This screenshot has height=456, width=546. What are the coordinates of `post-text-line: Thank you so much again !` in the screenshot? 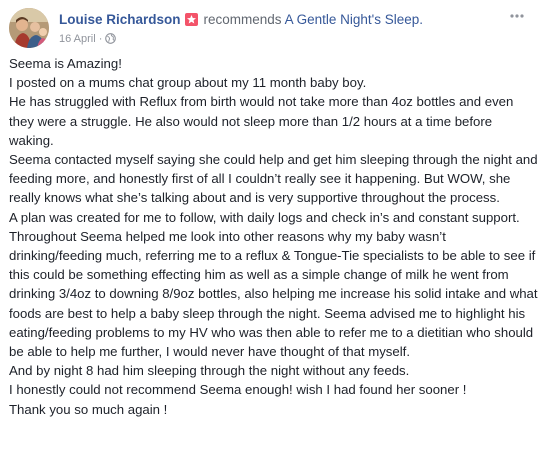 It's located at (88, 409).